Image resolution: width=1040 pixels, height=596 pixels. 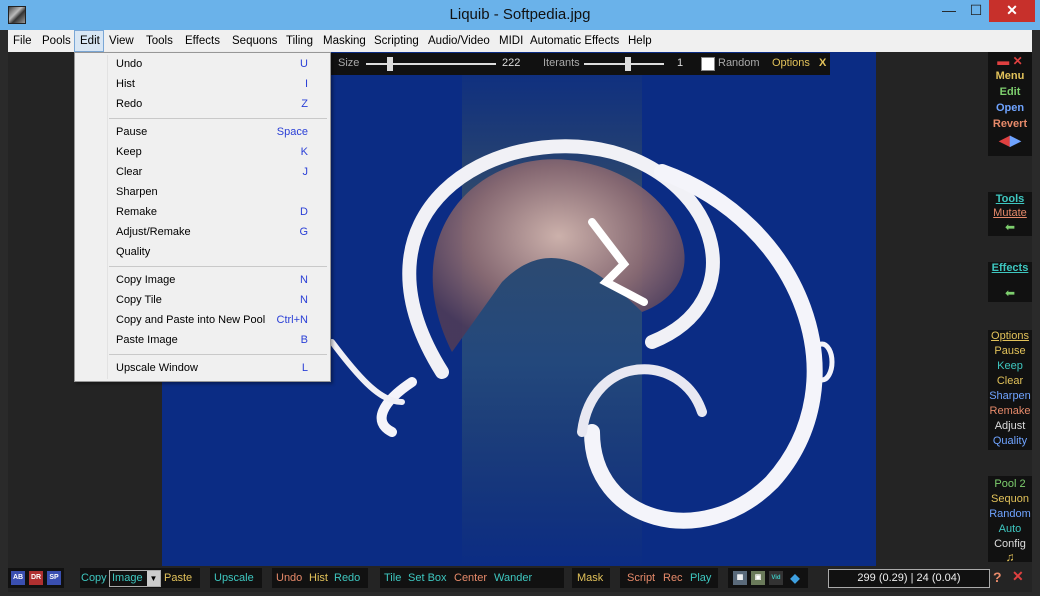 I want to click on menu-adjust-remake: Adjust/Remake G, so click(x=202, y=233).